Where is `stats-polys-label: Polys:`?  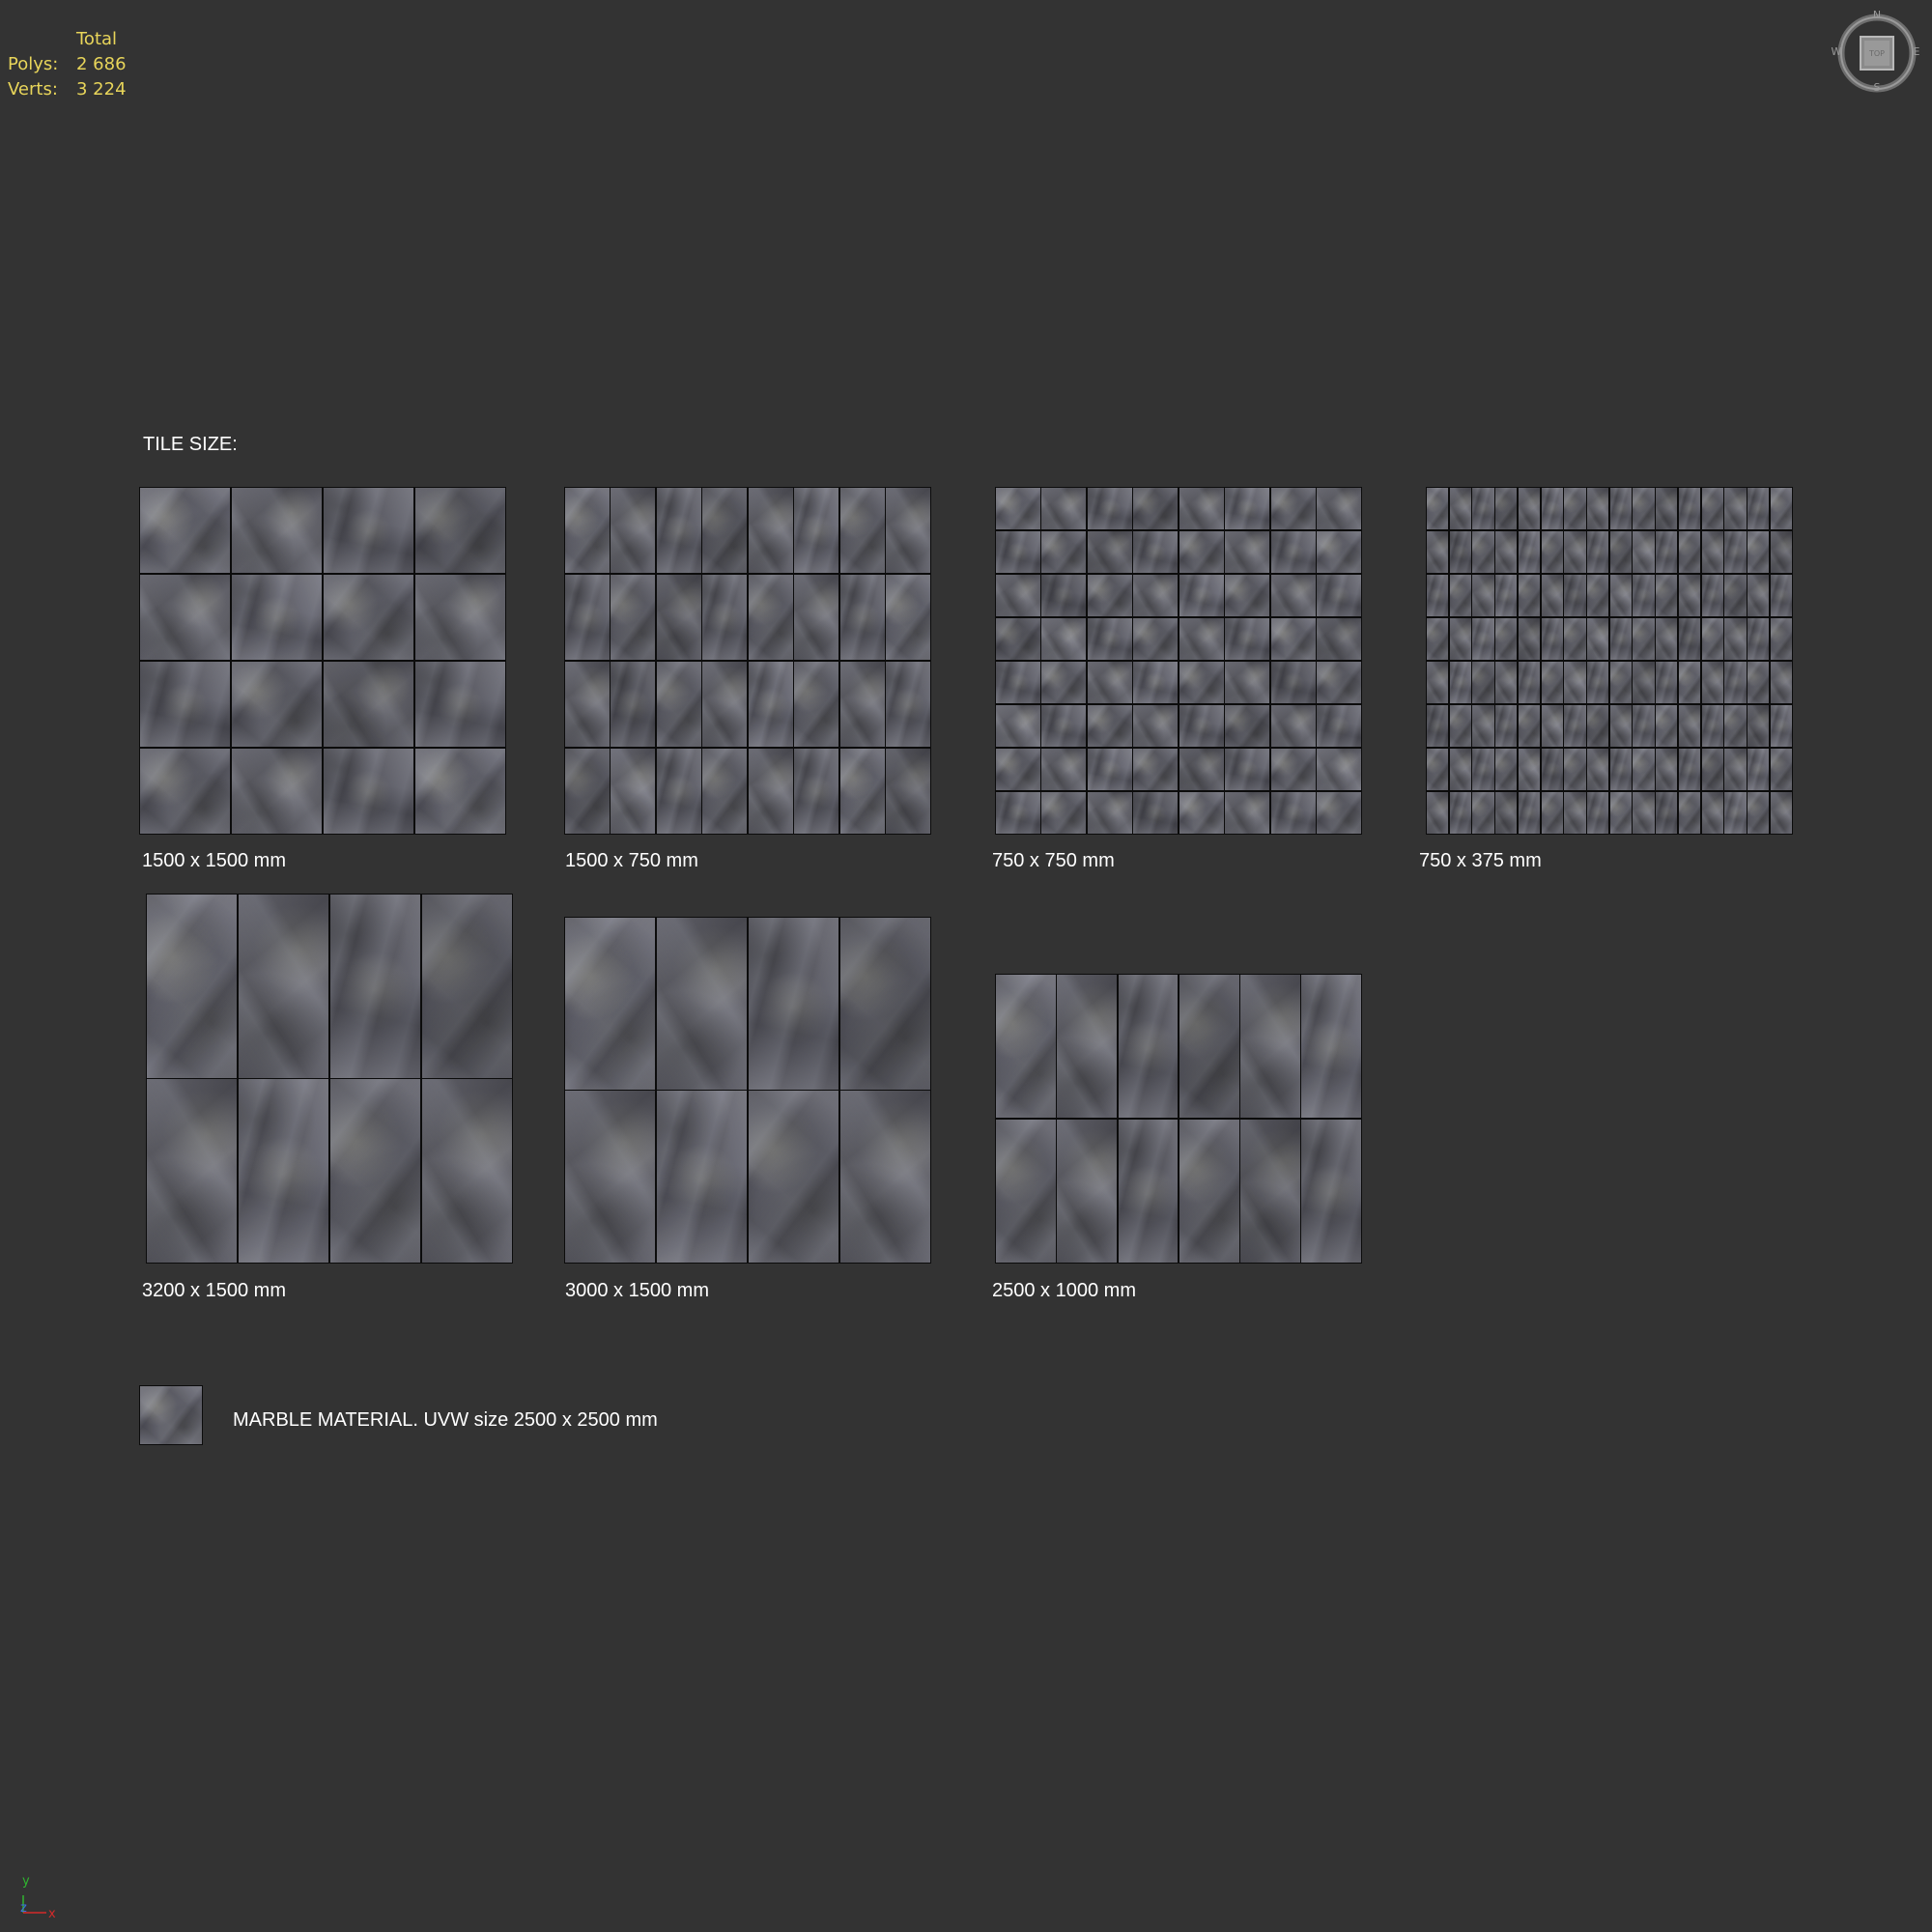
stats-polys-label: Polys: is located at coordinates (33, 64).